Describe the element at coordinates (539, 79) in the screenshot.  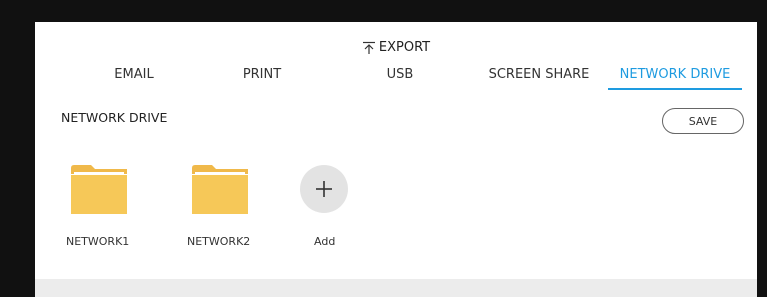
I see `tab-screen-share: SCREEN SHARE` at that location.